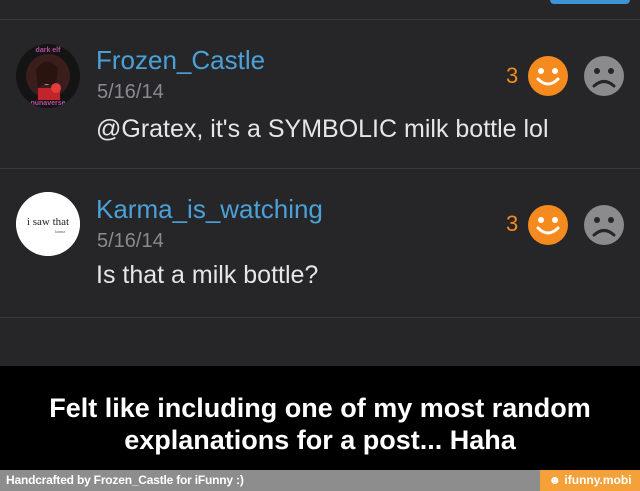 This screenshot has width=640, height=491. Describe the element at coordinates (207, 275) in the screenshot. I see `comment-text: Is that a milk bottle?` at that location.